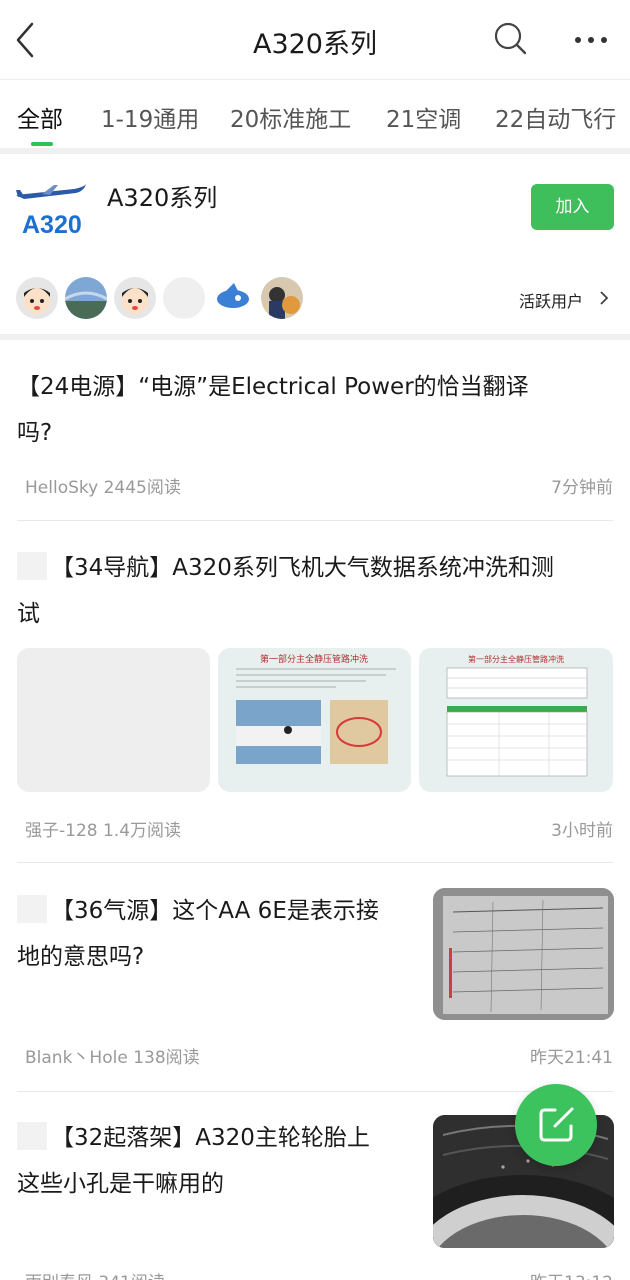  I want to click on post-title-line: 这些小孔是干嘛用的, so click(120, 1184).